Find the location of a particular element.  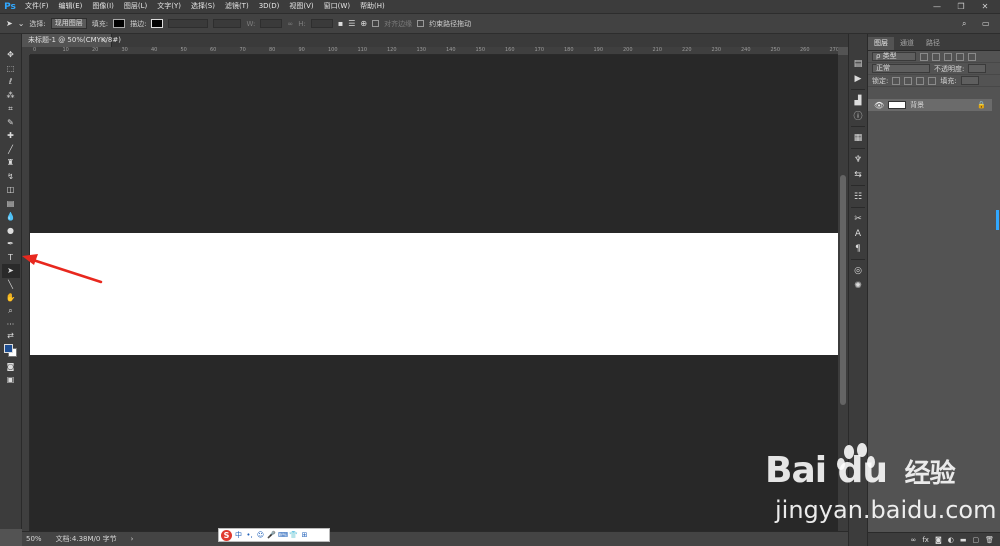

menu-type: 文字(Y) is located at coordinates (169, 6).